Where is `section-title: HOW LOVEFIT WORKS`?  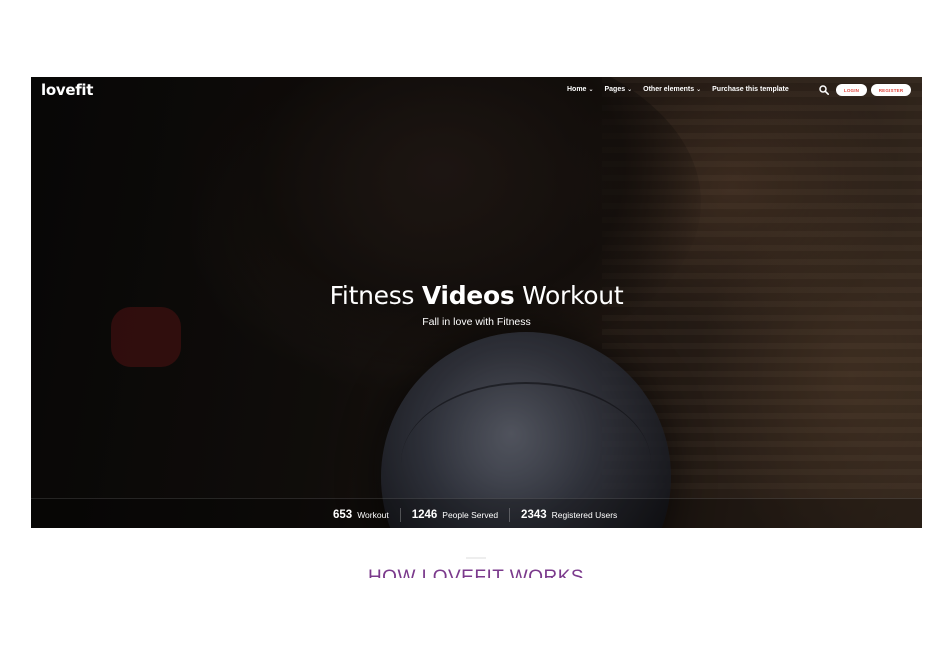
section-title: HOW LOVEFIT WORKS is located at coordinates (476, 572).